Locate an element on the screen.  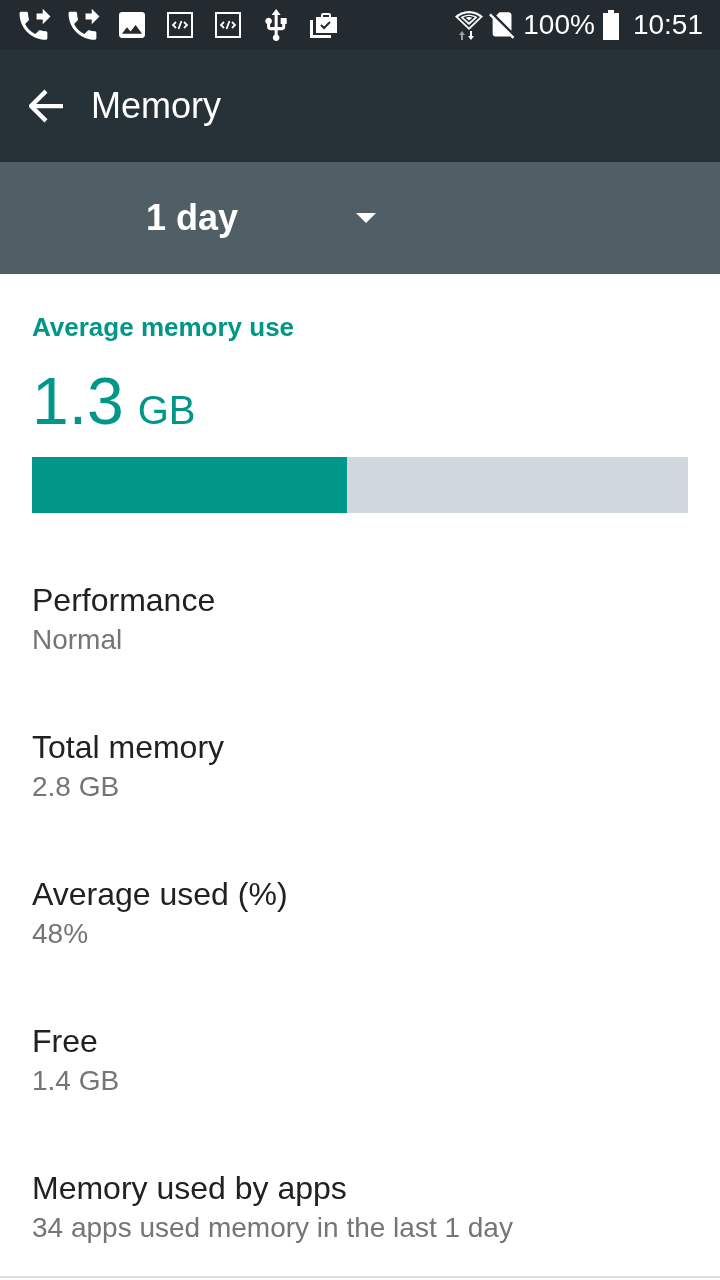
usb-icon is located at coordinates (276, 25).